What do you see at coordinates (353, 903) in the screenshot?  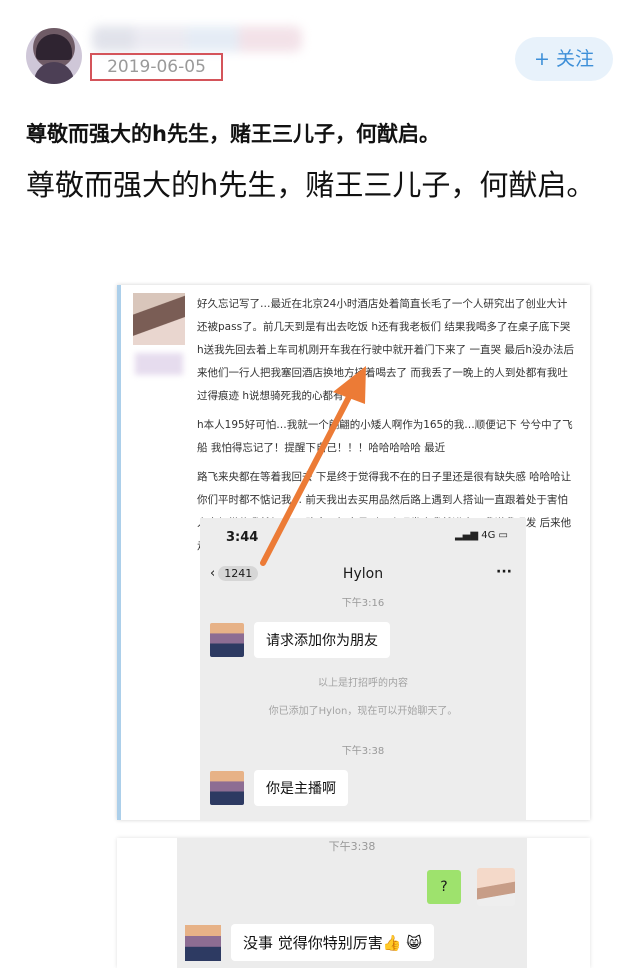 I see `embedded-image-2: 下午3:38 ? 没事 觉得你特别厉害👍 😸` at bounding box center [353, 903].